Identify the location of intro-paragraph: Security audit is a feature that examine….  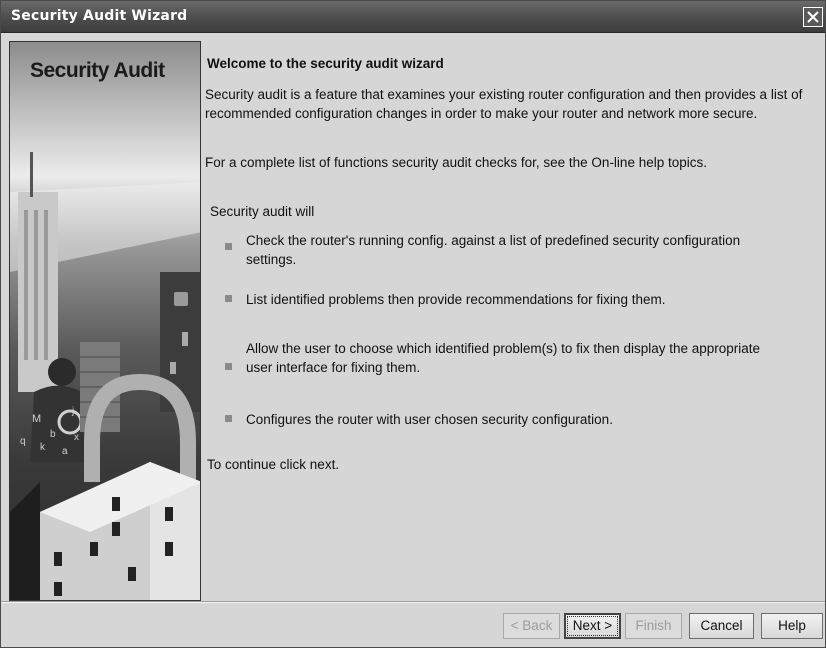
(504, 104).